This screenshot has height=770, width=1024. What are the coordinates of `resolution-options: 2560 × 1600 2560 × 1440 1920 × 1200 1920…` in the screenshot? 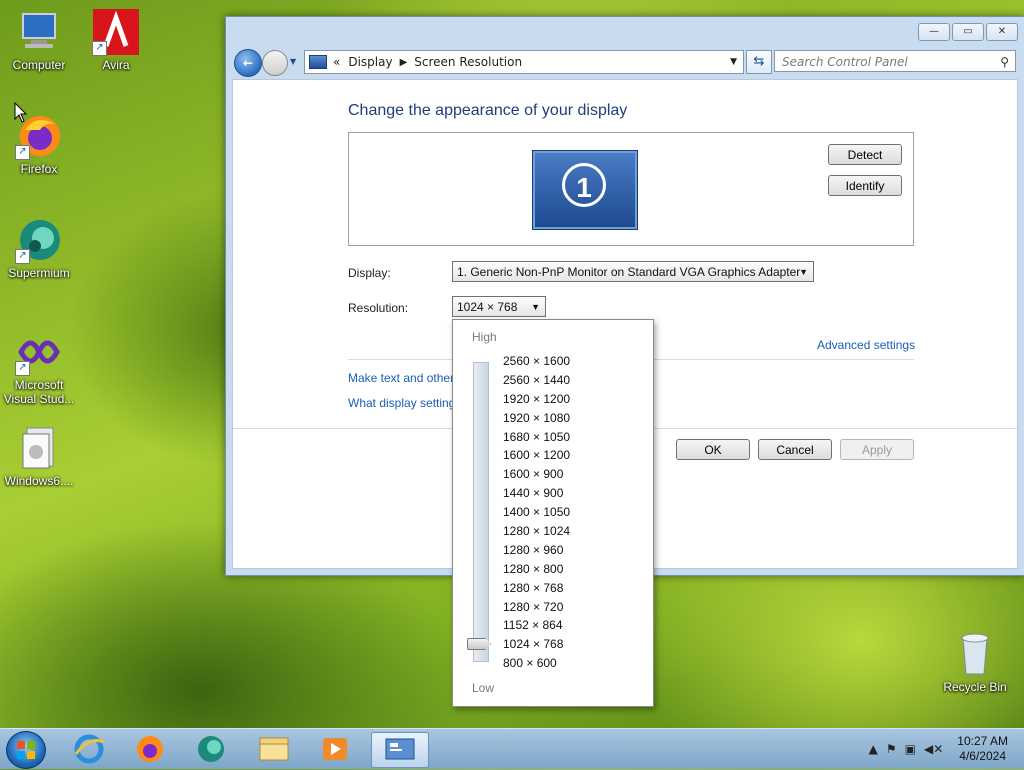 It's located at (536, 512).